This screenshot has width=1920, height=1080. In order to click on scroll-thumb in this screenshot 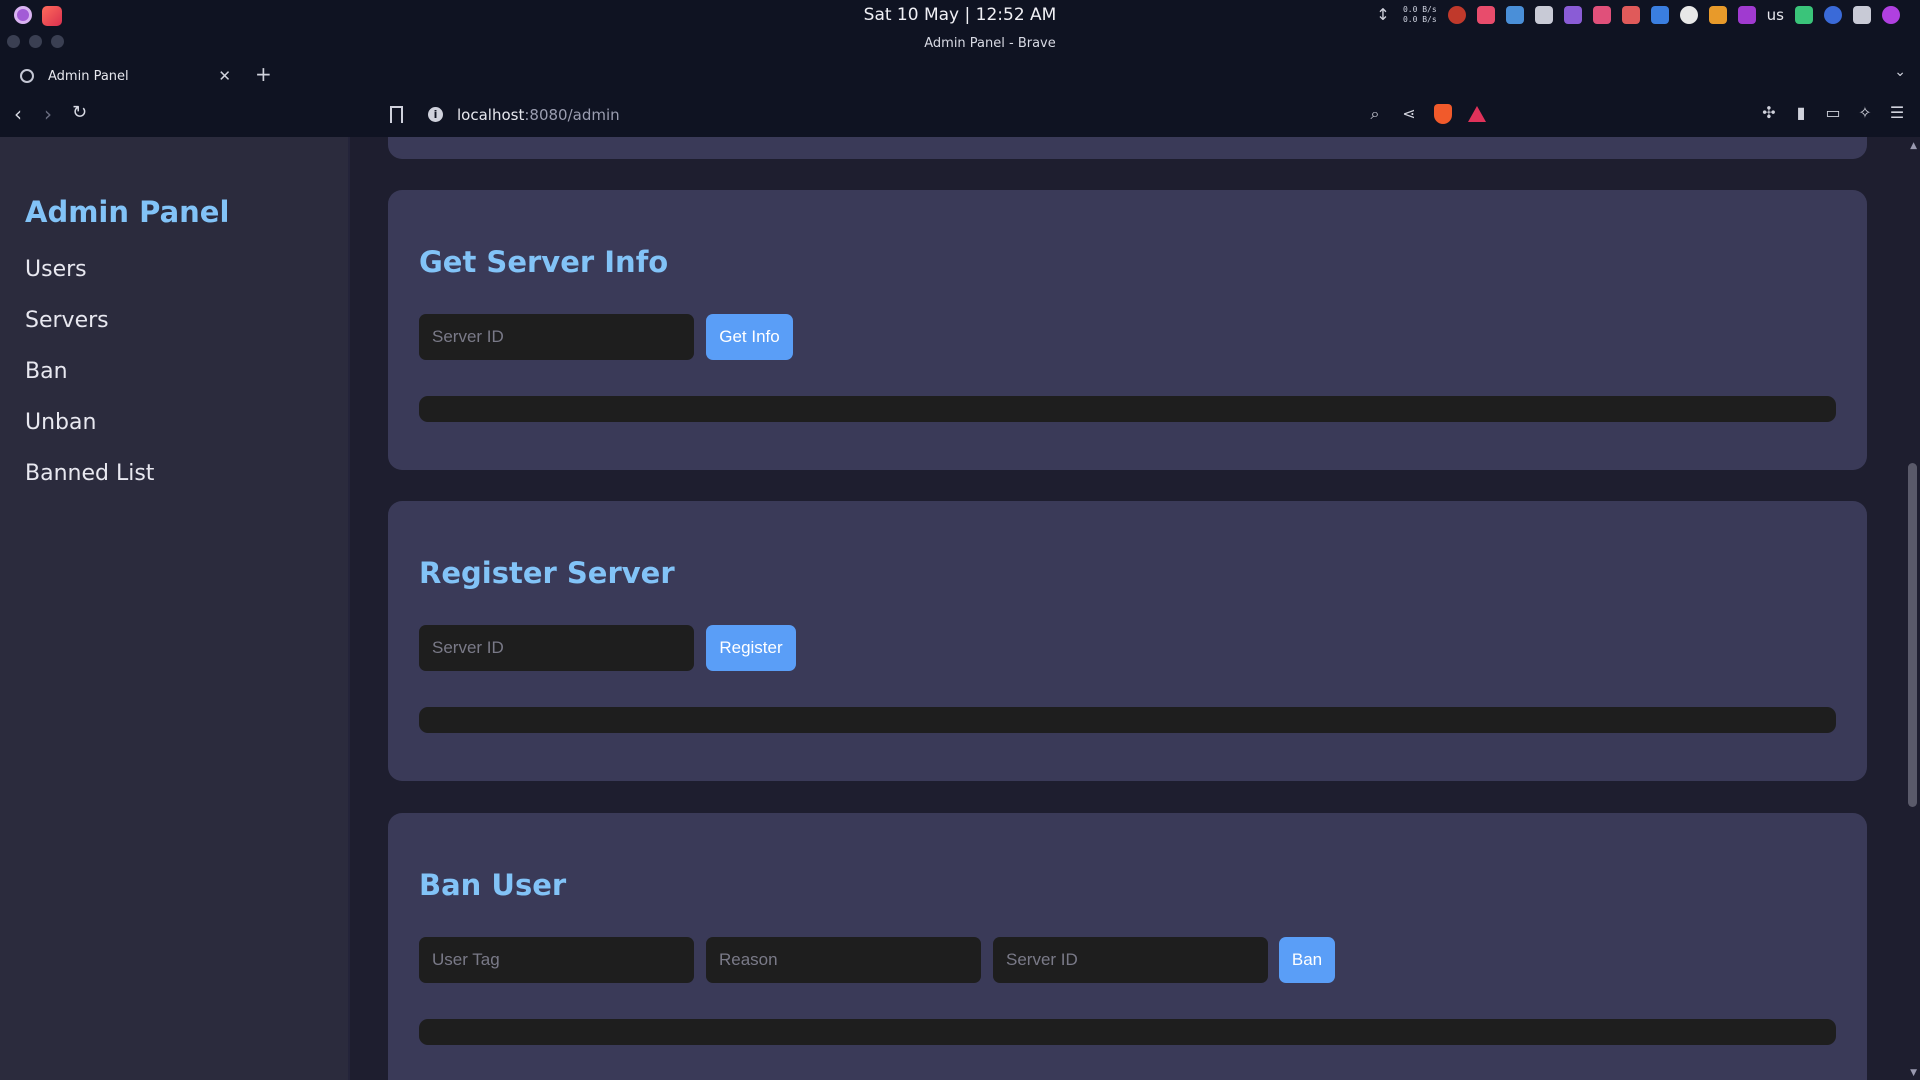, I will do `click(1912, 635)`.